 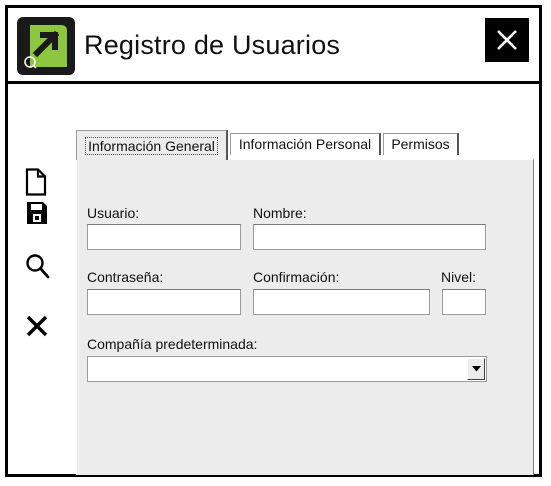 I want to click on contrasena-input, so click(x=164, y=302).